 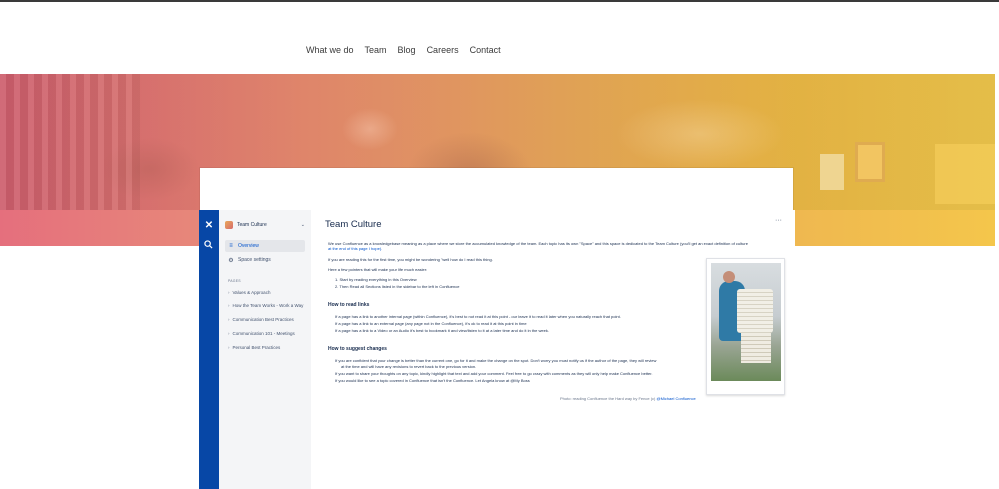 I want to click on page-tree-label: Personal Best Practices, so click(x=256, y=347).